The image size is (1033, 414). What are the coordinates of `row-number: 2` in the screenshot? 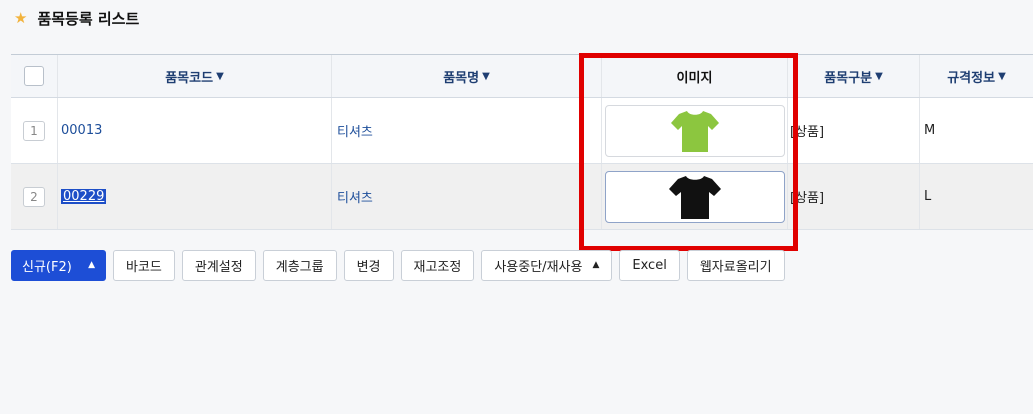 It's located at (34, 196).